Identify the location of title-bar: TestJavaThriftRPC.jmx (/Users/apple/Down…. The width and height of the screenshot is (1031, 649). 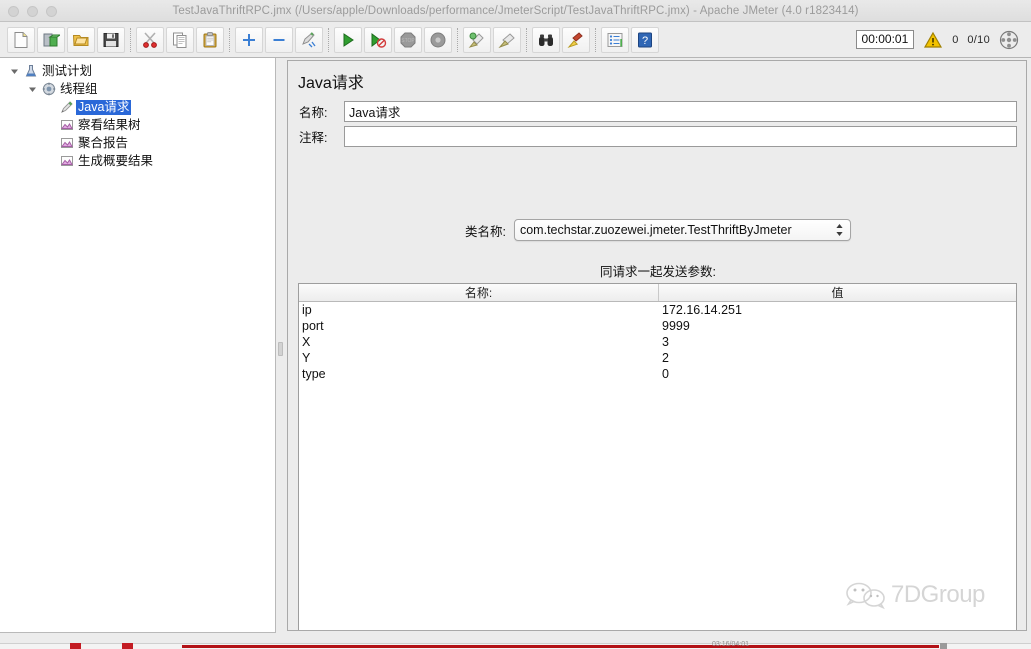
(515, 11).